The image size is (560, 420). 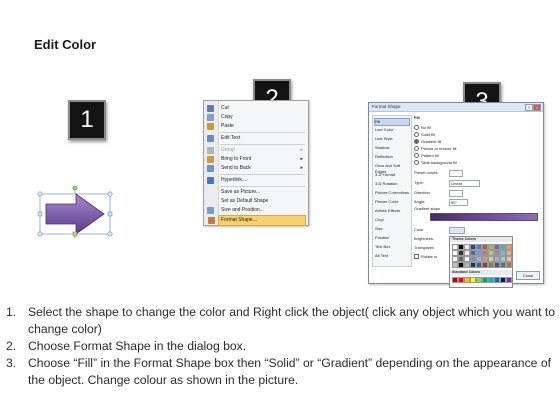 What do you see at coordinates (386, 106) in the screenshot?
I see `dialog-title: Format Shape` at bounding box center [386, 106].